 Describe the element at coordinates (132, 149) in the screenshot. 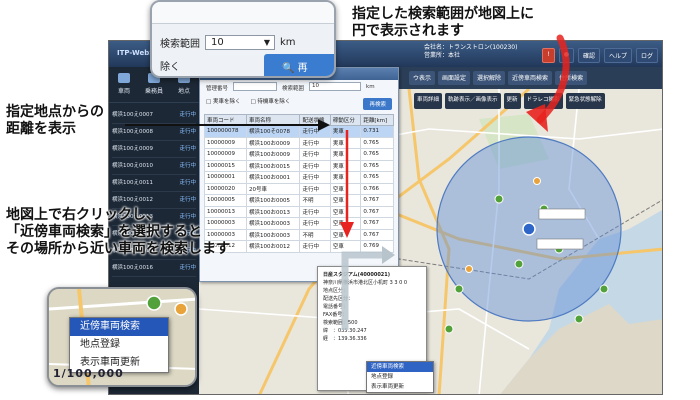

I see `vehicle-name: 横浜100え0009` at that location.